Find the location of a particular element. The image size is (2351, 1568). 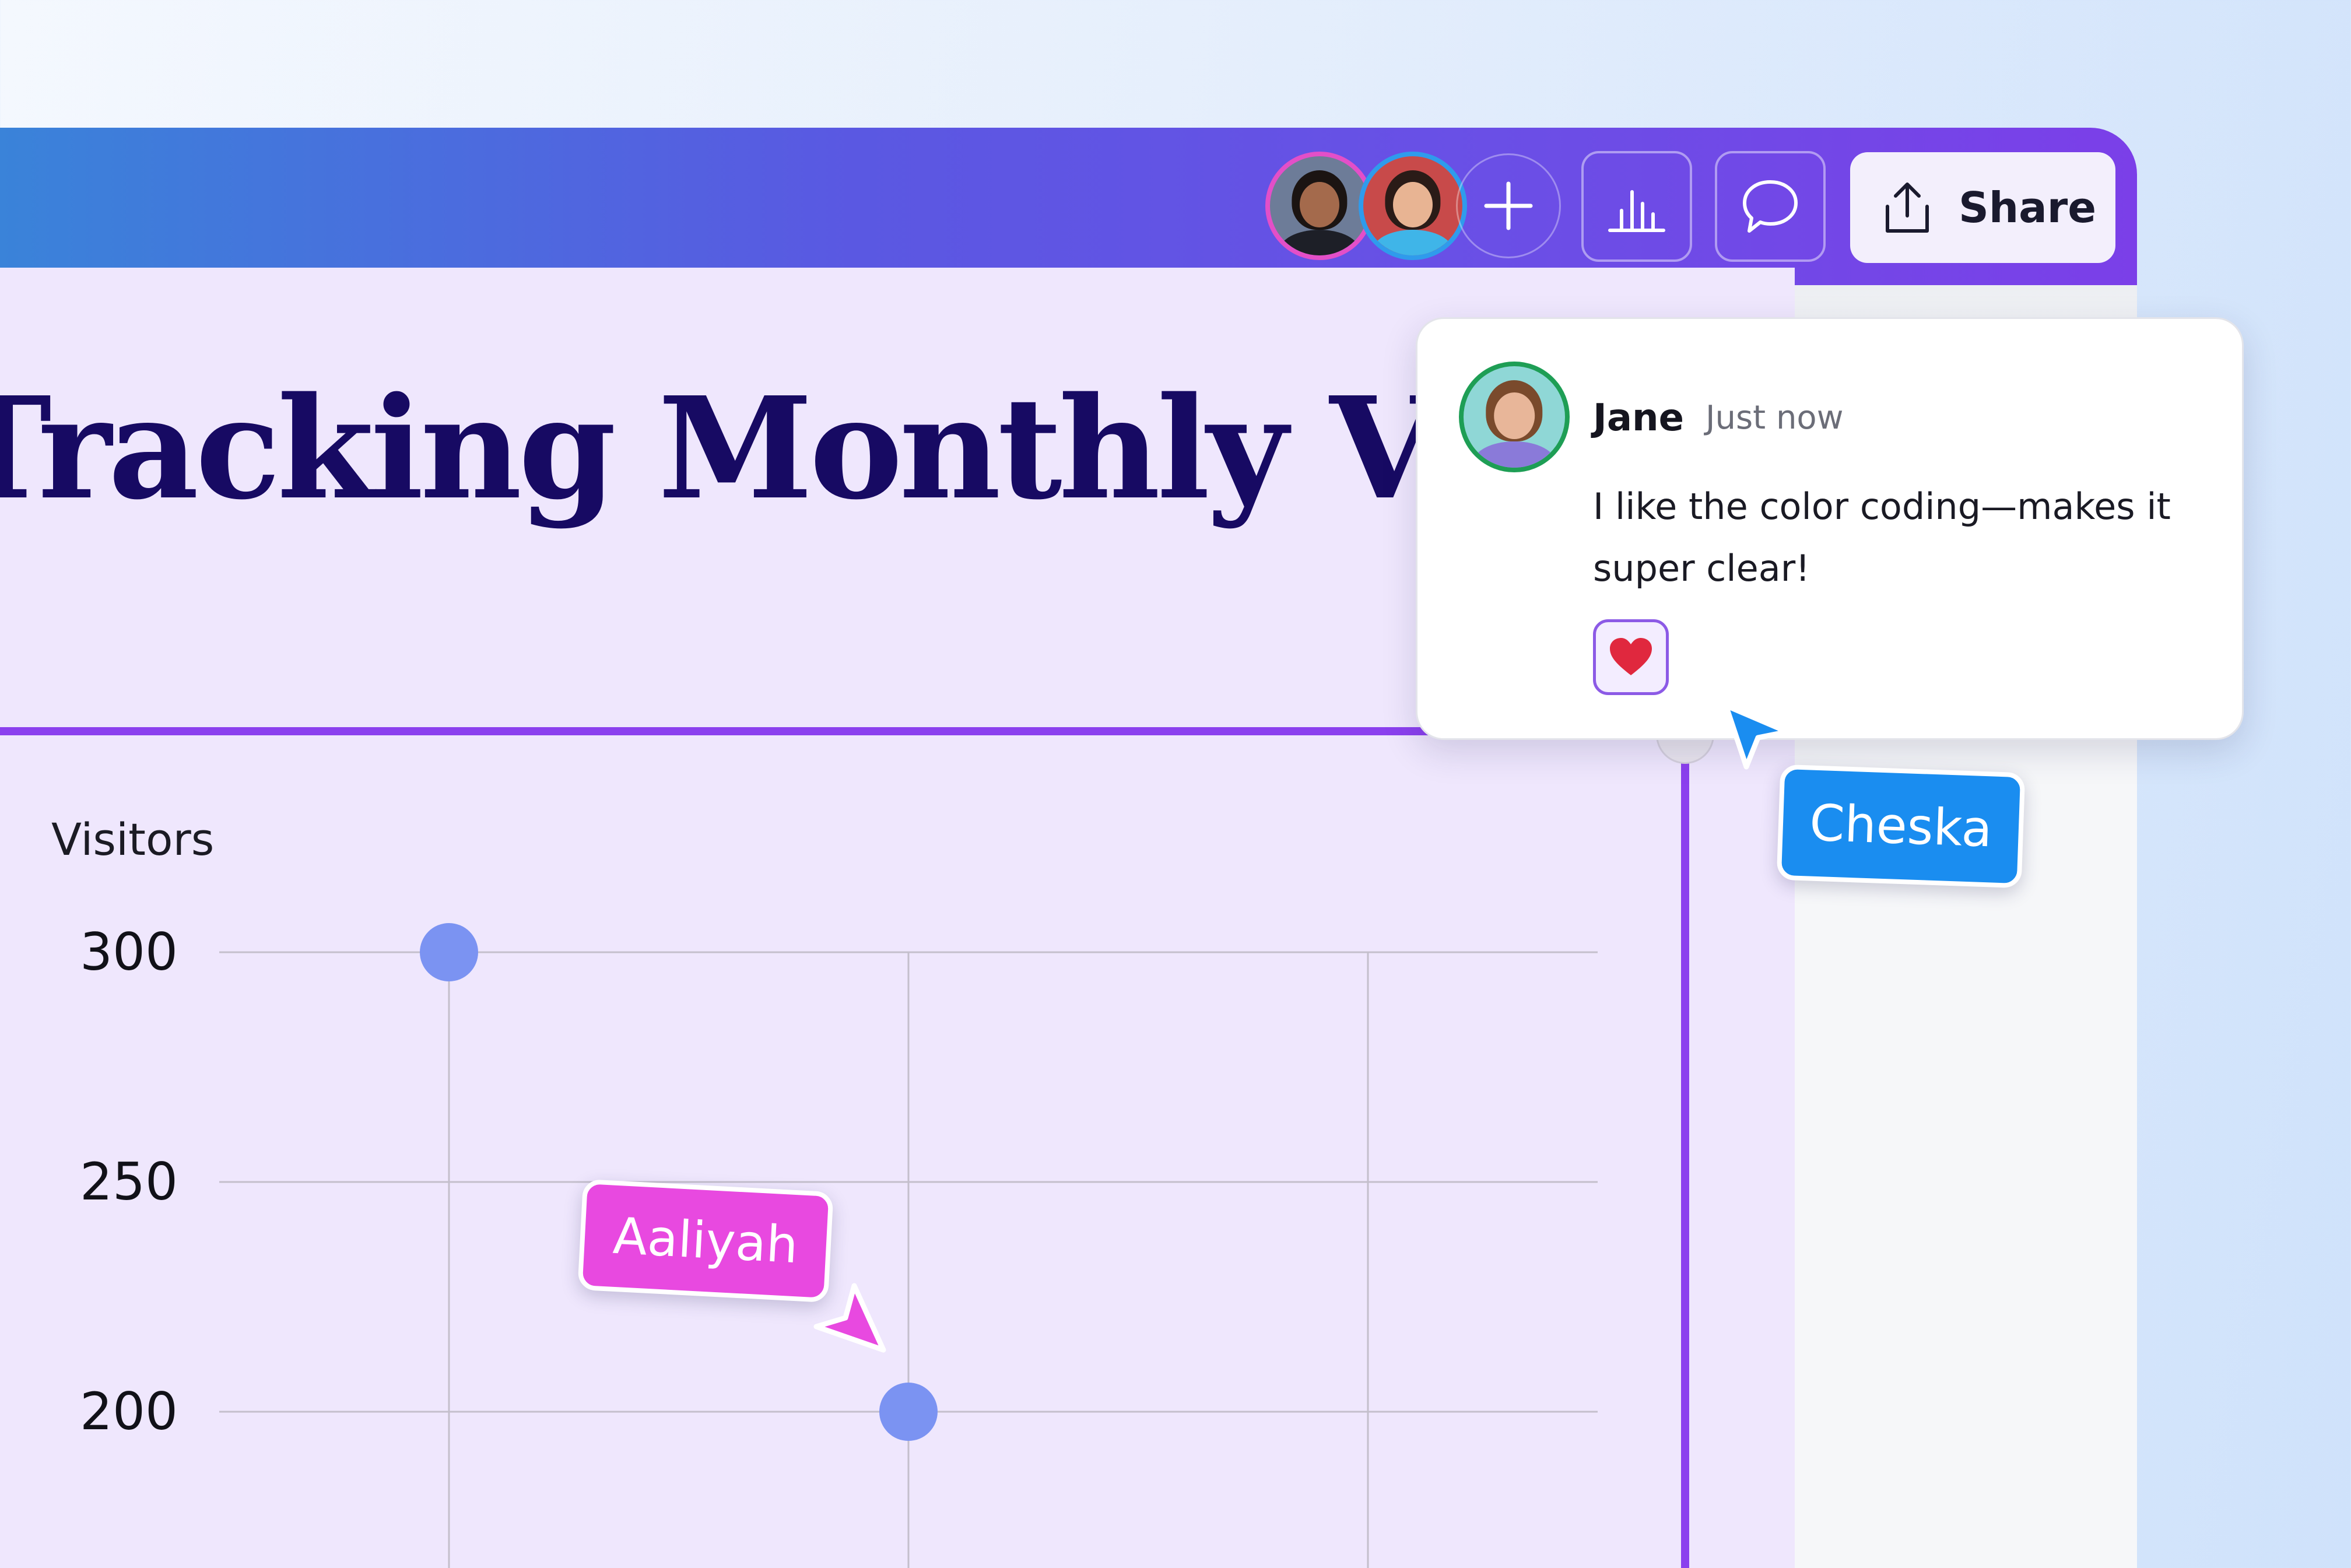

insights-button is located at coordinates (1636, 207).